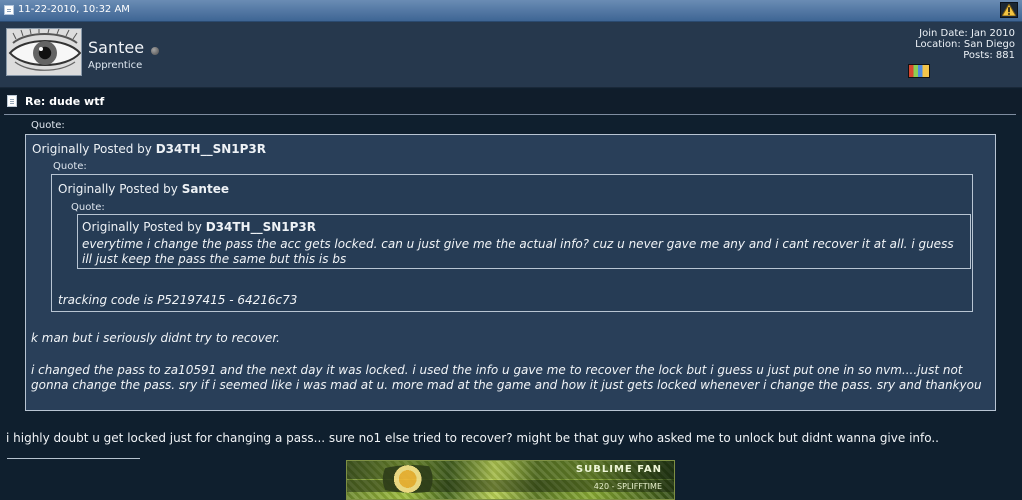 The height and width of the screenshot is (500, 1022). I want to click on username: Santee, so click(116, 47).